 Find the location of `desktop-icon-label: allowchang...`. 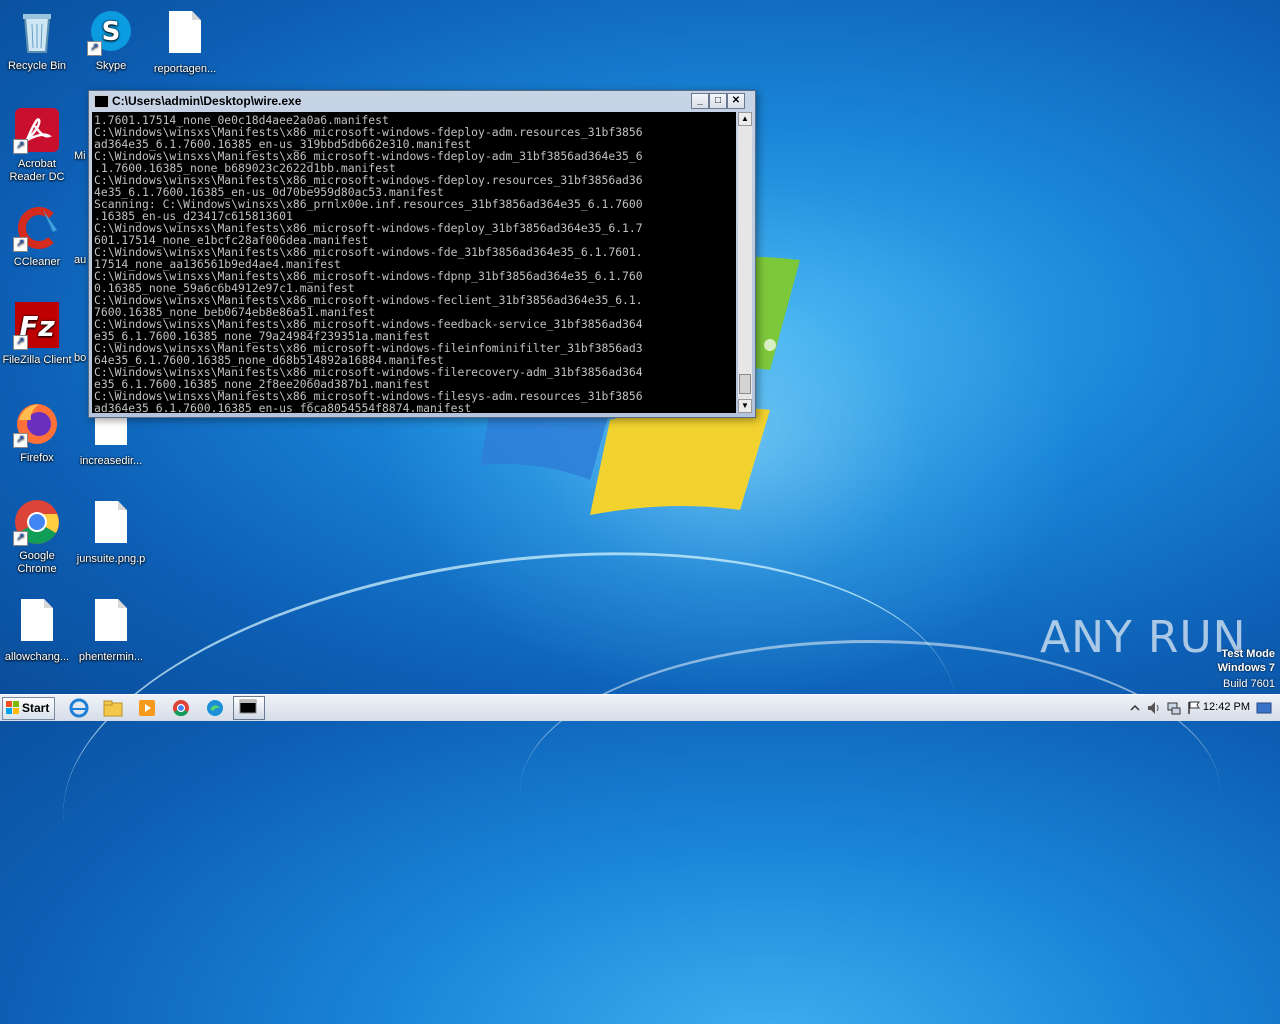

desktop-icon-label: allowchang... is located at coordinates (37, 657).